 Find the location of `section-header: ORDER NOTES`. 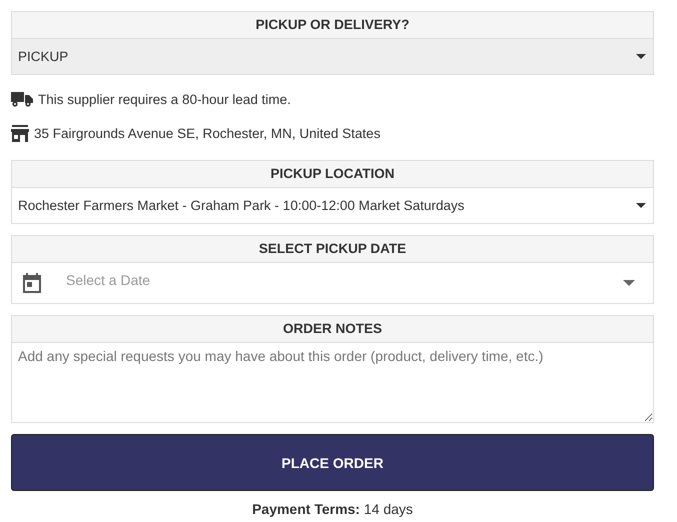

section-header: ORDER NOTES is located at coordinates (332, 329).